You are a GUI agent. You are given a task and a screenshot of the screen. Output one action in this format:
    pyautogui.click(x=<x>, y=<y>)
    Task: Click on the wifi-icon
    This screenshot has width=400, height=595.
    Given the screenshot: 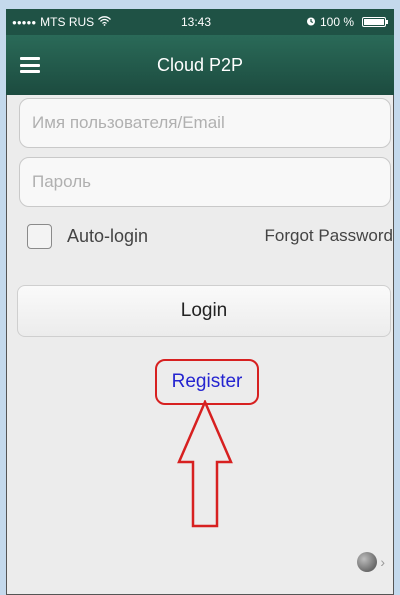 What is the action you would take?
    pyautogui.click(x=105, y=22)
    